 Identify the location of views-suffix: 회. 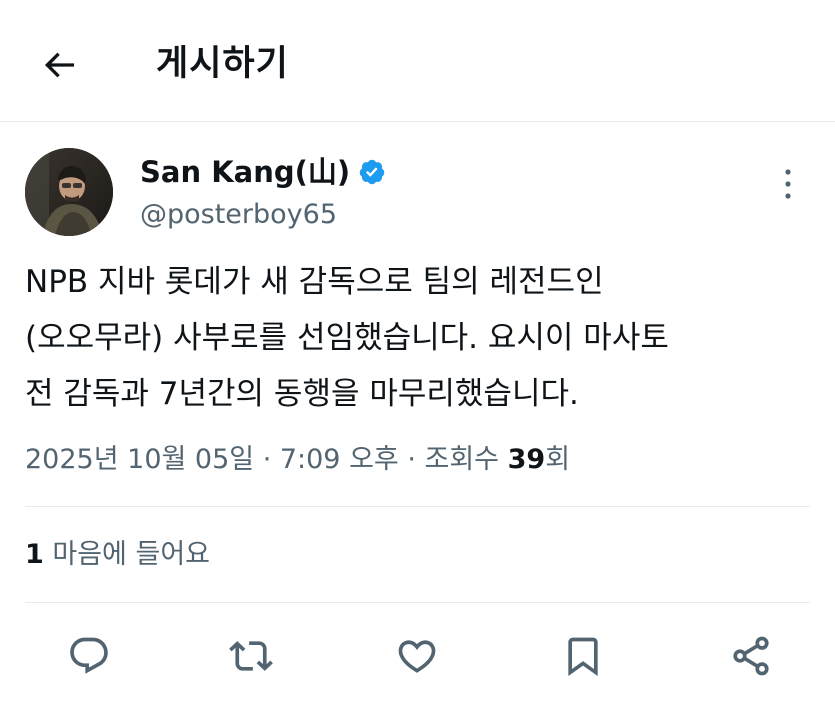
(558, 459).